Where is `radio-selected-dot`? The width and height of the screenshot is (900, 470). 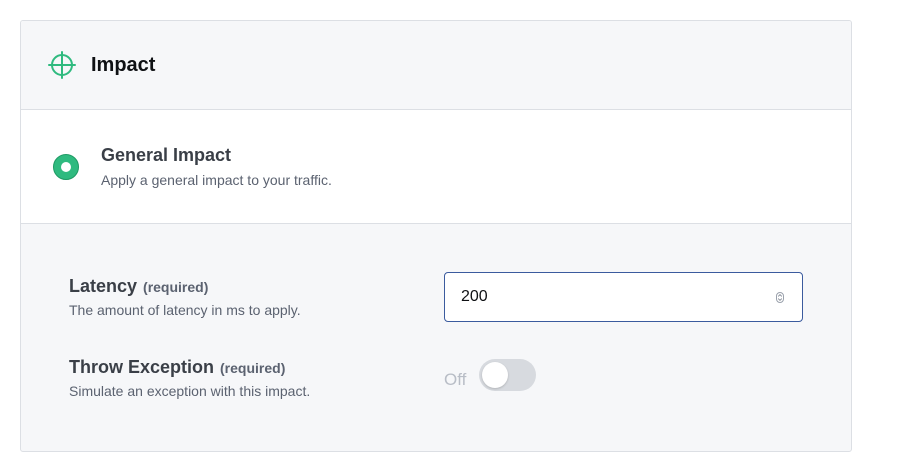
radio-selected-dot is located at coordinates (65, 166).